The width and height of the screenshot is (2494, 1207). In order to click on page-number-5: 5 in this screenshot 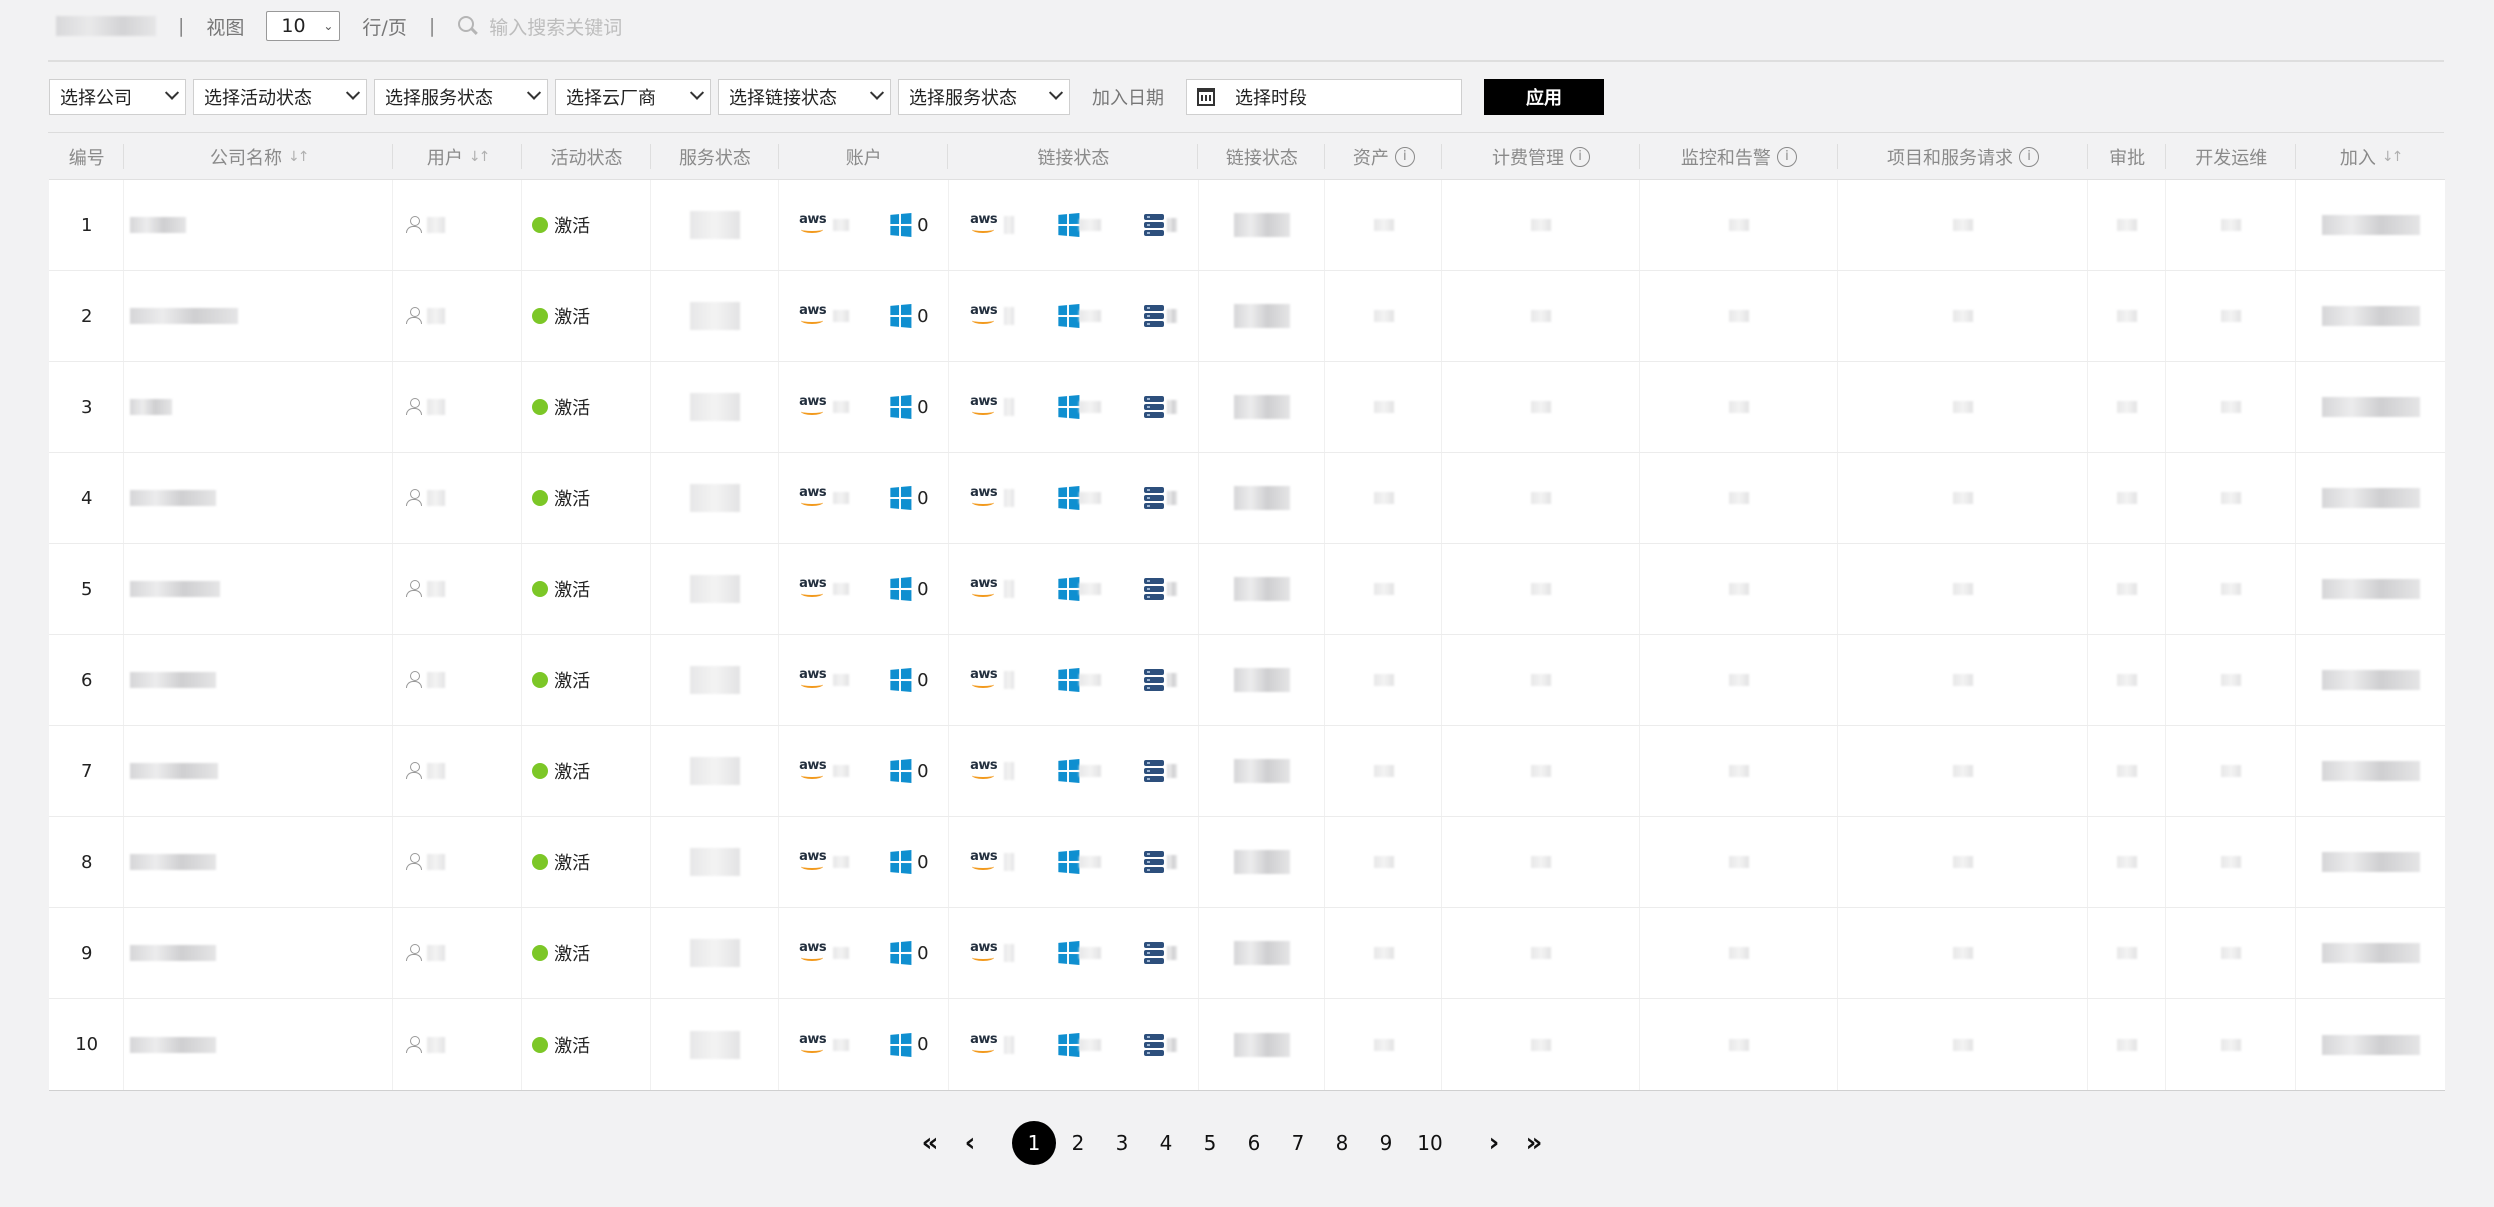, I will do `click(1210, 1143)`.